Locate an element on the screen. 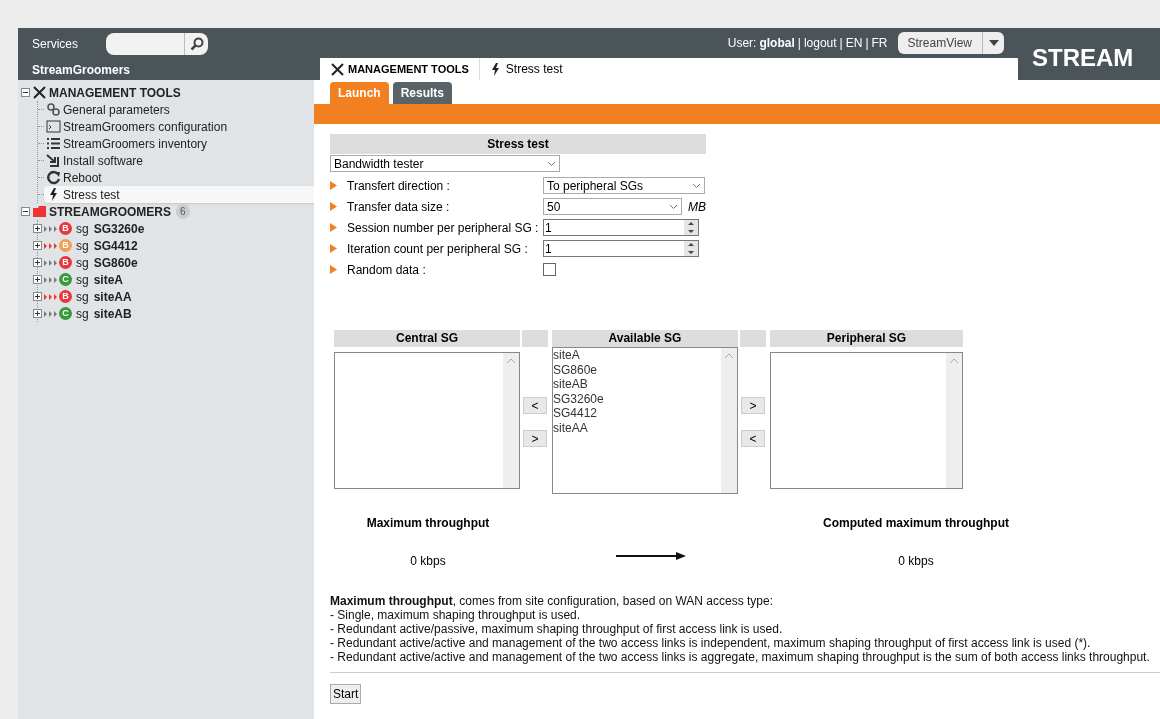 This screenshot has height=719, width=1160. column-header: Peripheral SG is located at coordinates (866, 338).